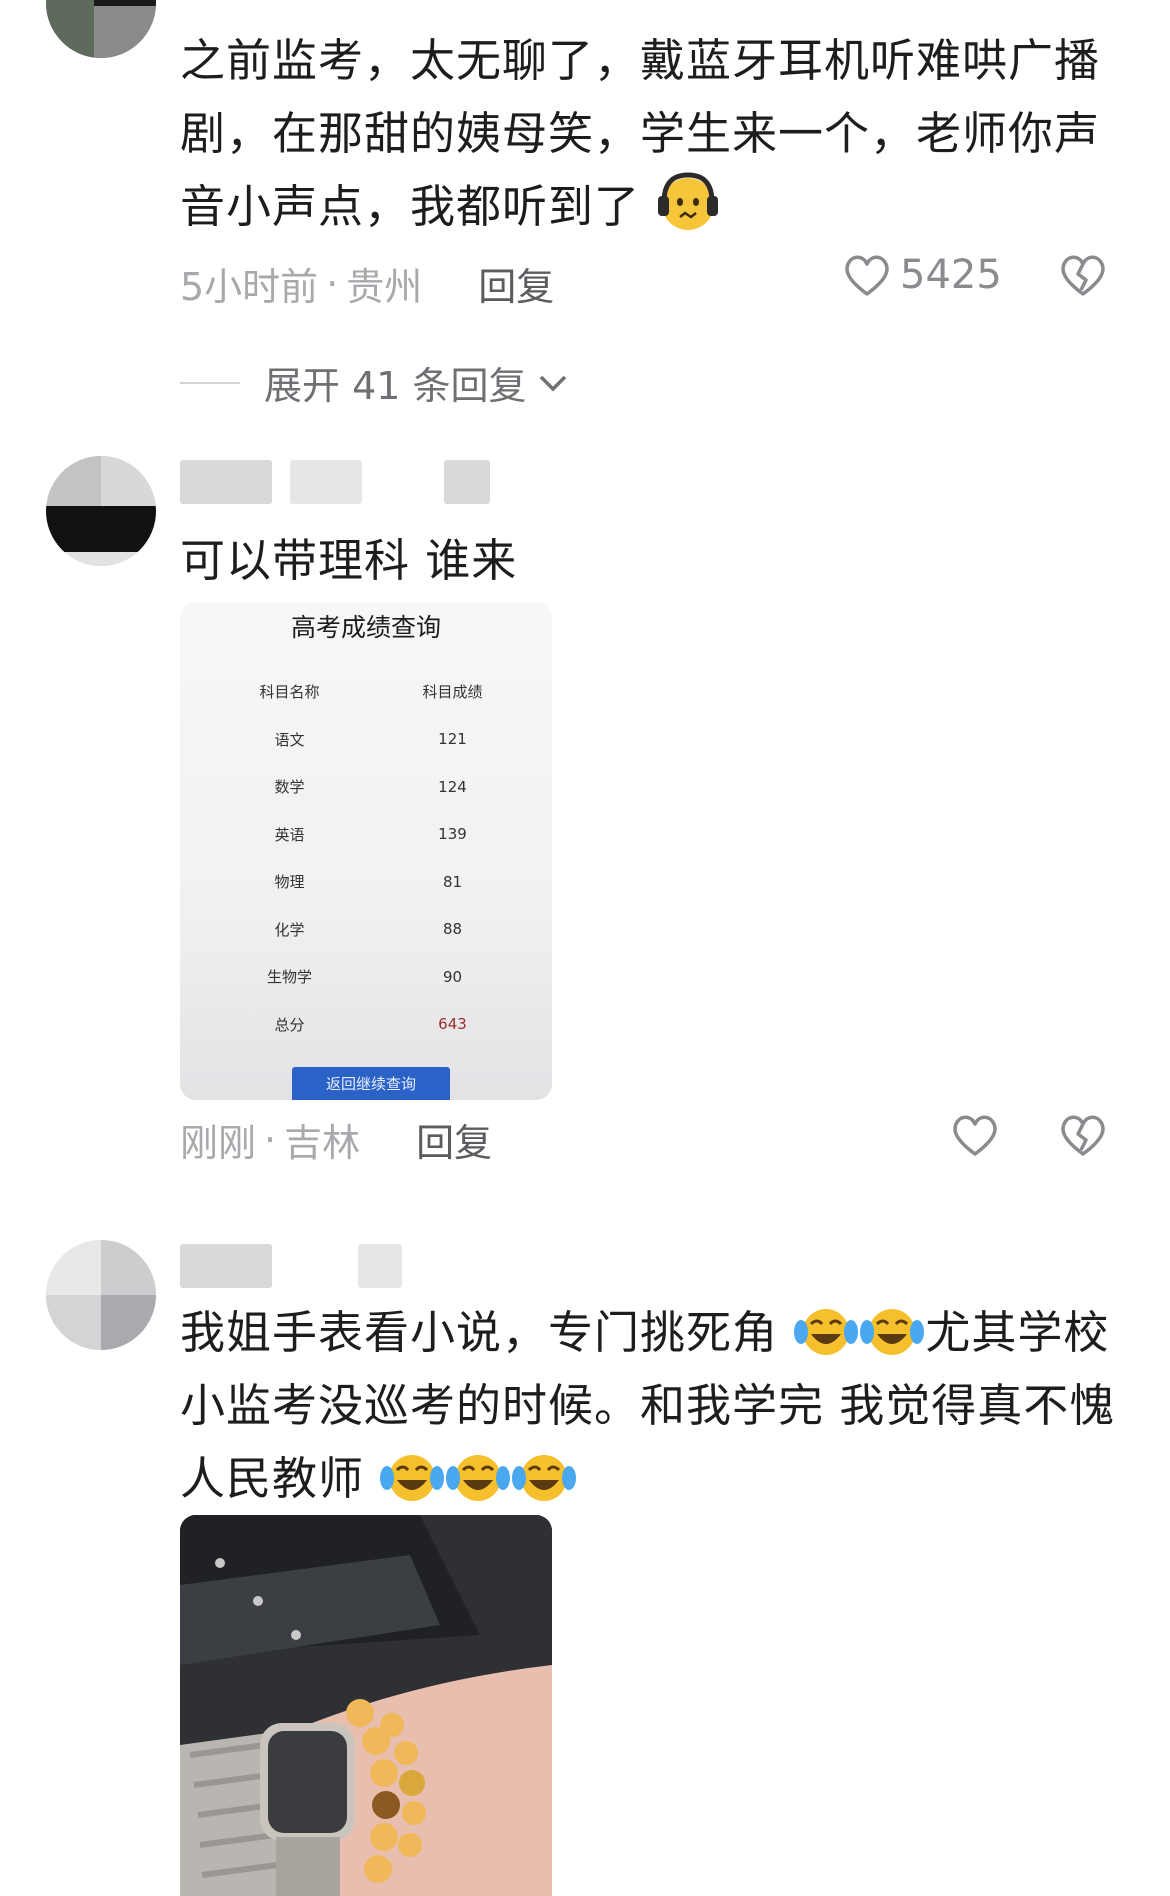 This screenshot has width=1170, height=1896. Describe the element at coordinates (322, 1143) in the screenshot. I see `comment-location: 吉林` at that location.